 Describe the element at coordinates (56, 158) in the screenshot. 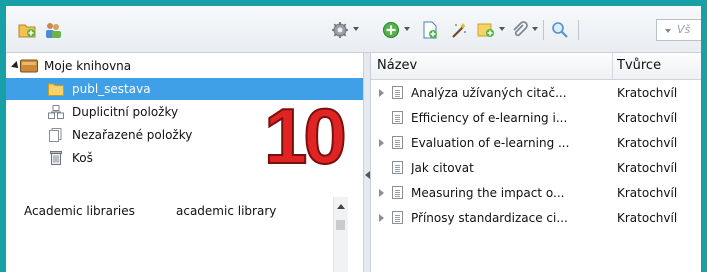

I see `trash-icon` at that location.